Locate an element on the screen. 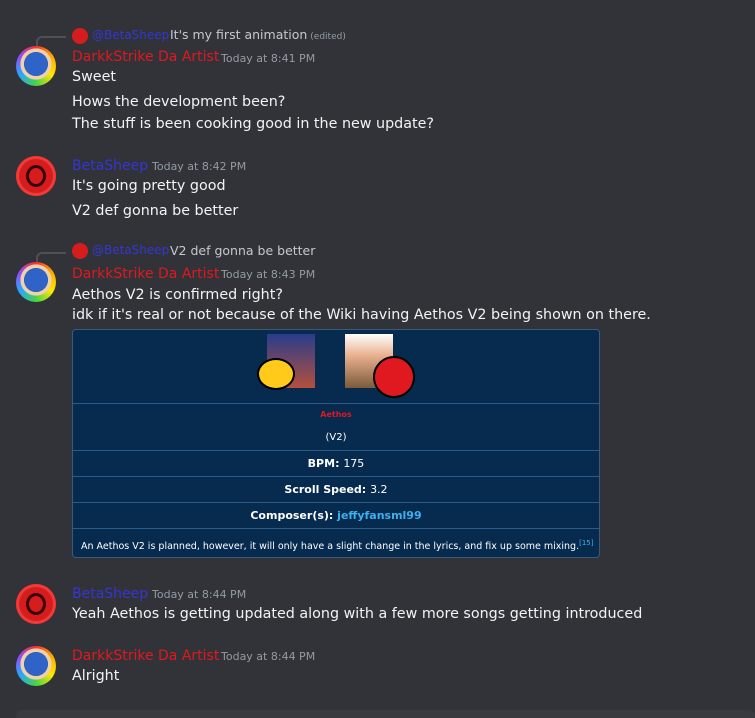 Image resolution: width=755 pixels, height=718 pixels. message-line: Sweet is located at coordinates (94, 77).